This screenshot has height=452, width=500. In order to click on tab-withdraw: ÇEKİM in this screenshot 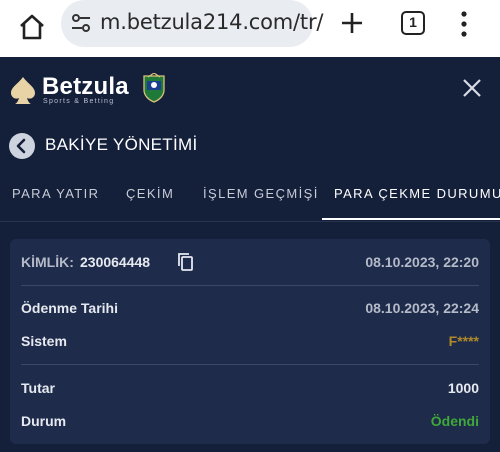, I will do `click(150, 193)`.